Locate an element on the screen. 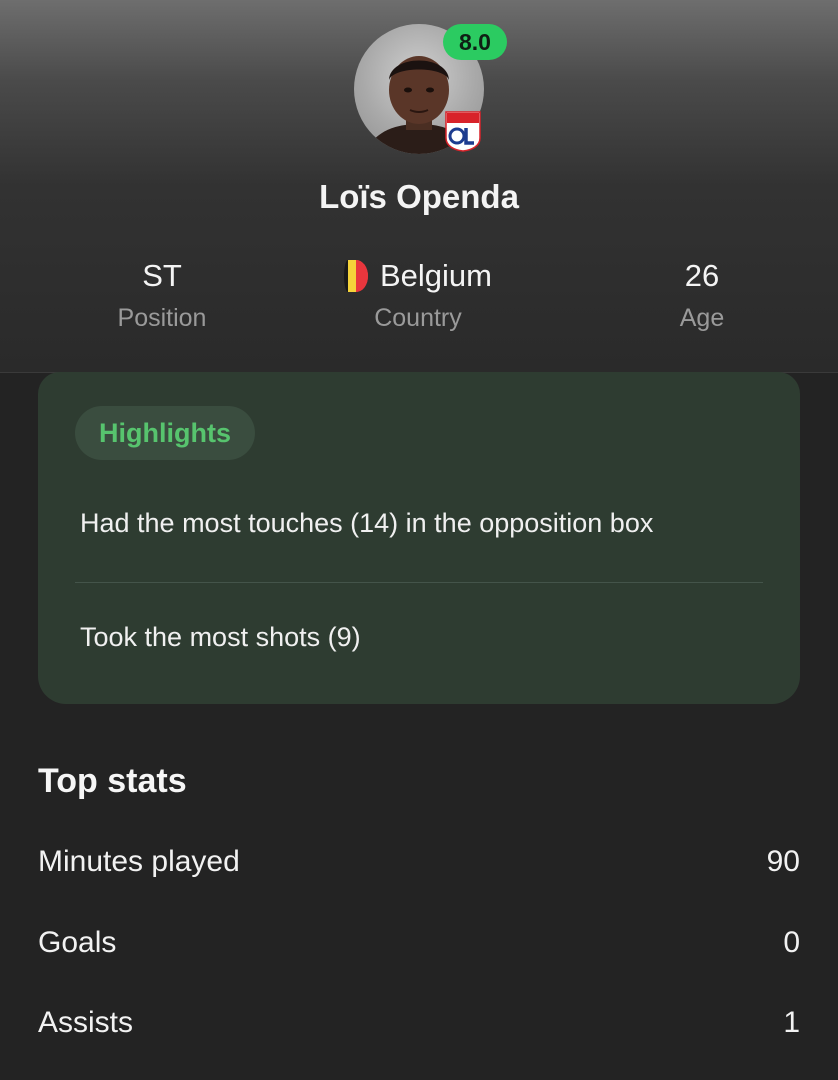 Image resolution: width=838 pixels, height=1080 pixels. stat-row-goals: Goals 0 is located at coordinates (419, 943).